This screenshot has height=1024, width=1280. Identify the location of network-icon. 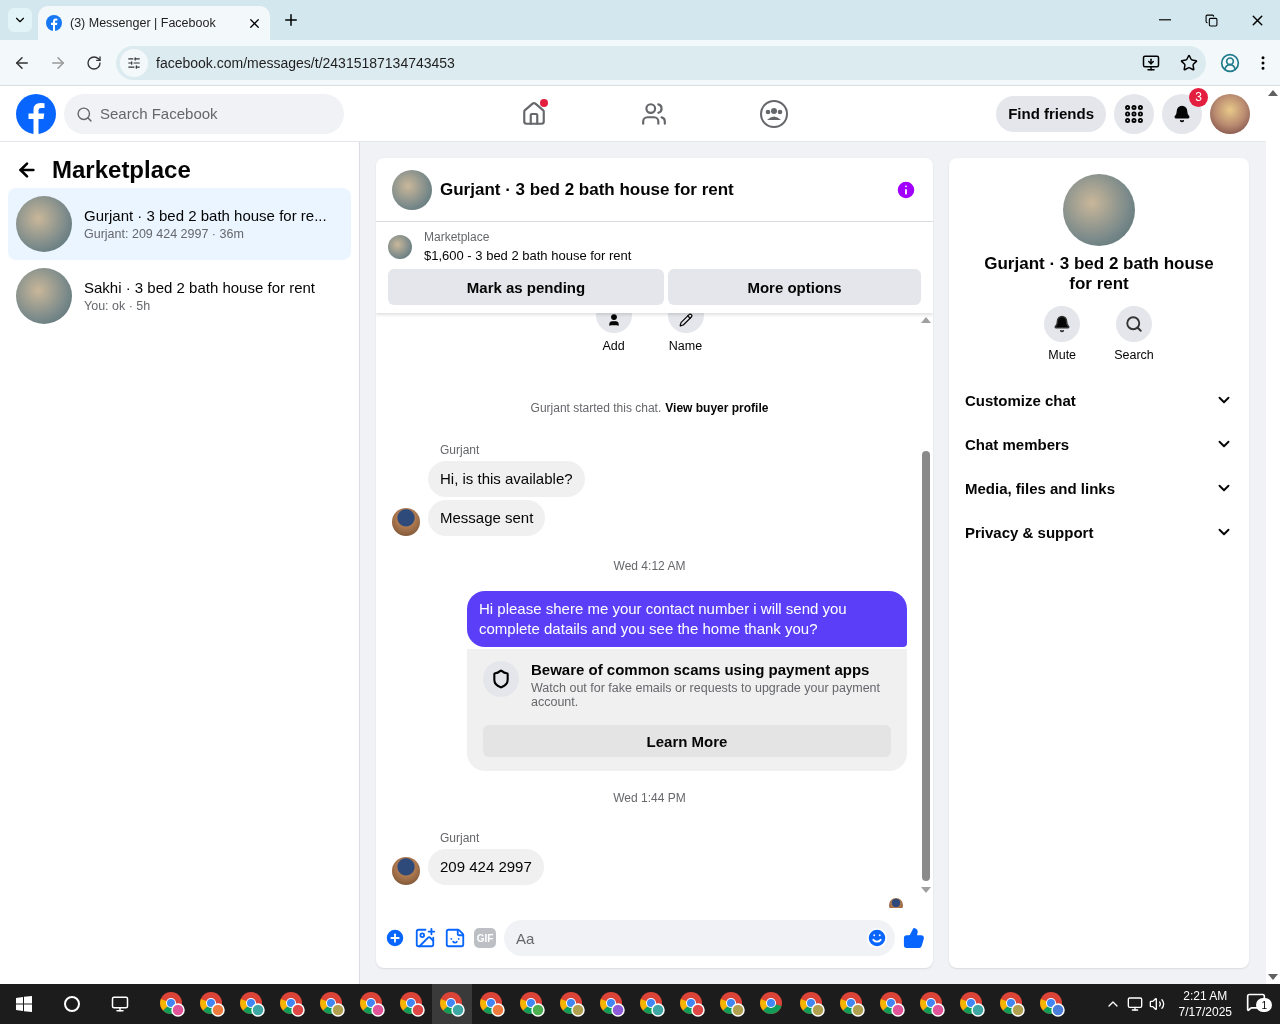
(1134, 1004).